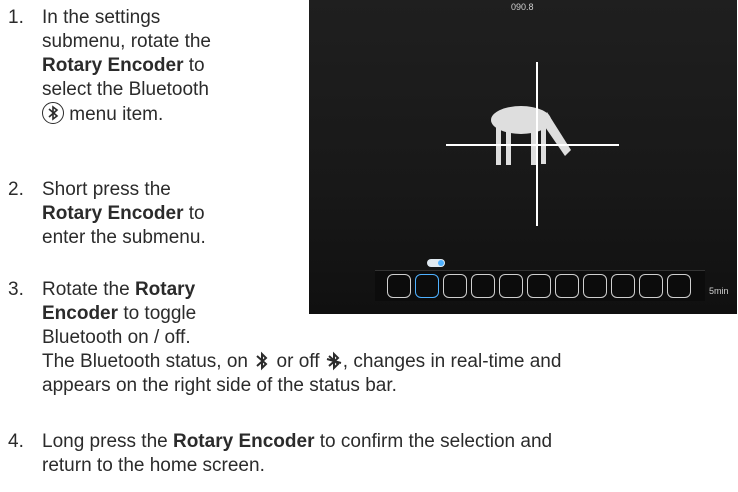 Image resolution: width=738 pixels, height=492 pixels. I want to click on bluetooth-toggle, so click(436, 263).